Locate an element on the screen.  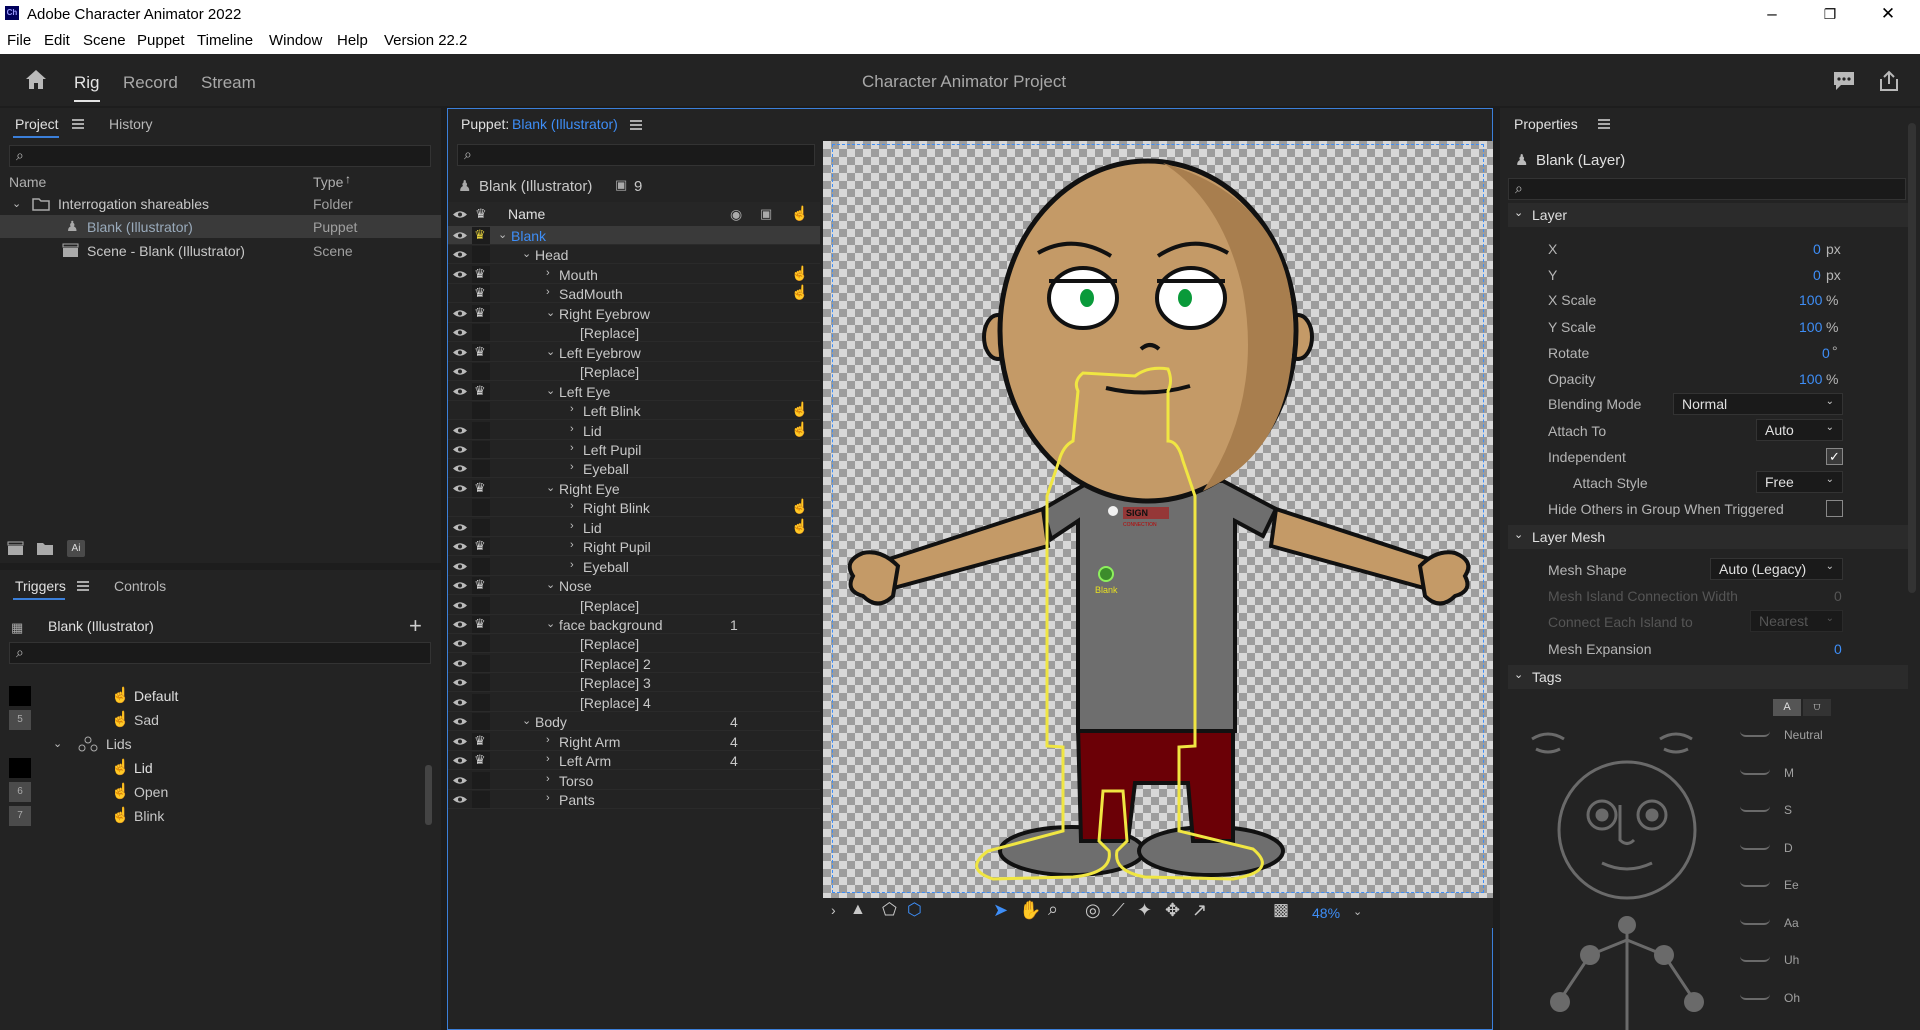
y-scale-value: 100 is located at coordinates (1810, 327).